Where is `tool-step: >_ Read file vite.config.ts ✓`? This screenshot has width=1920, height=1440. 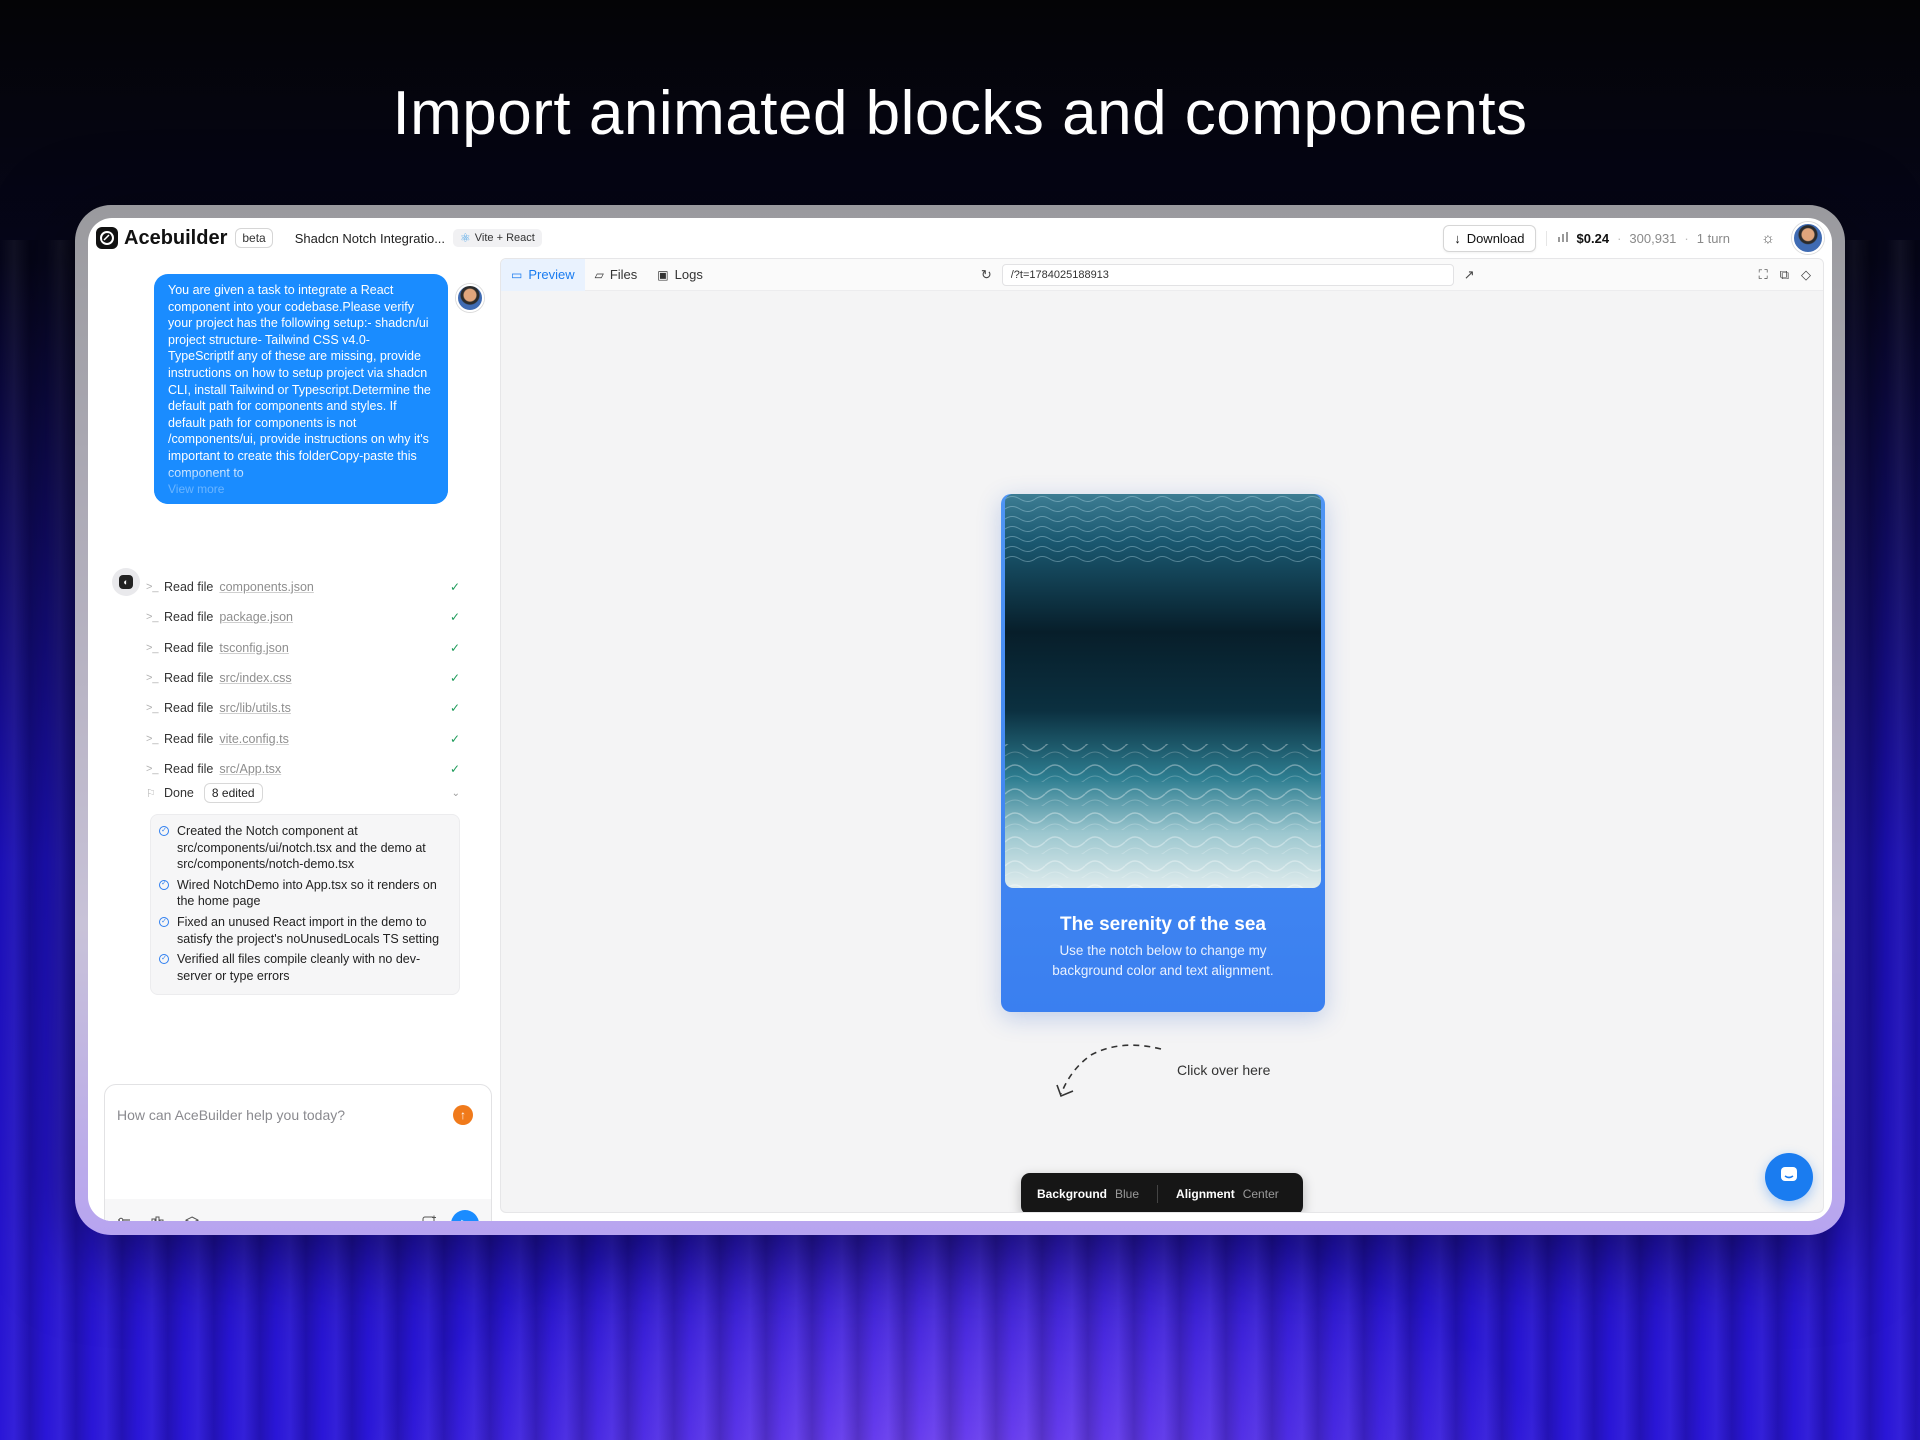 tool-step: >_ Read file vite.config.ts ✓ is located at coordinates (303, 738).